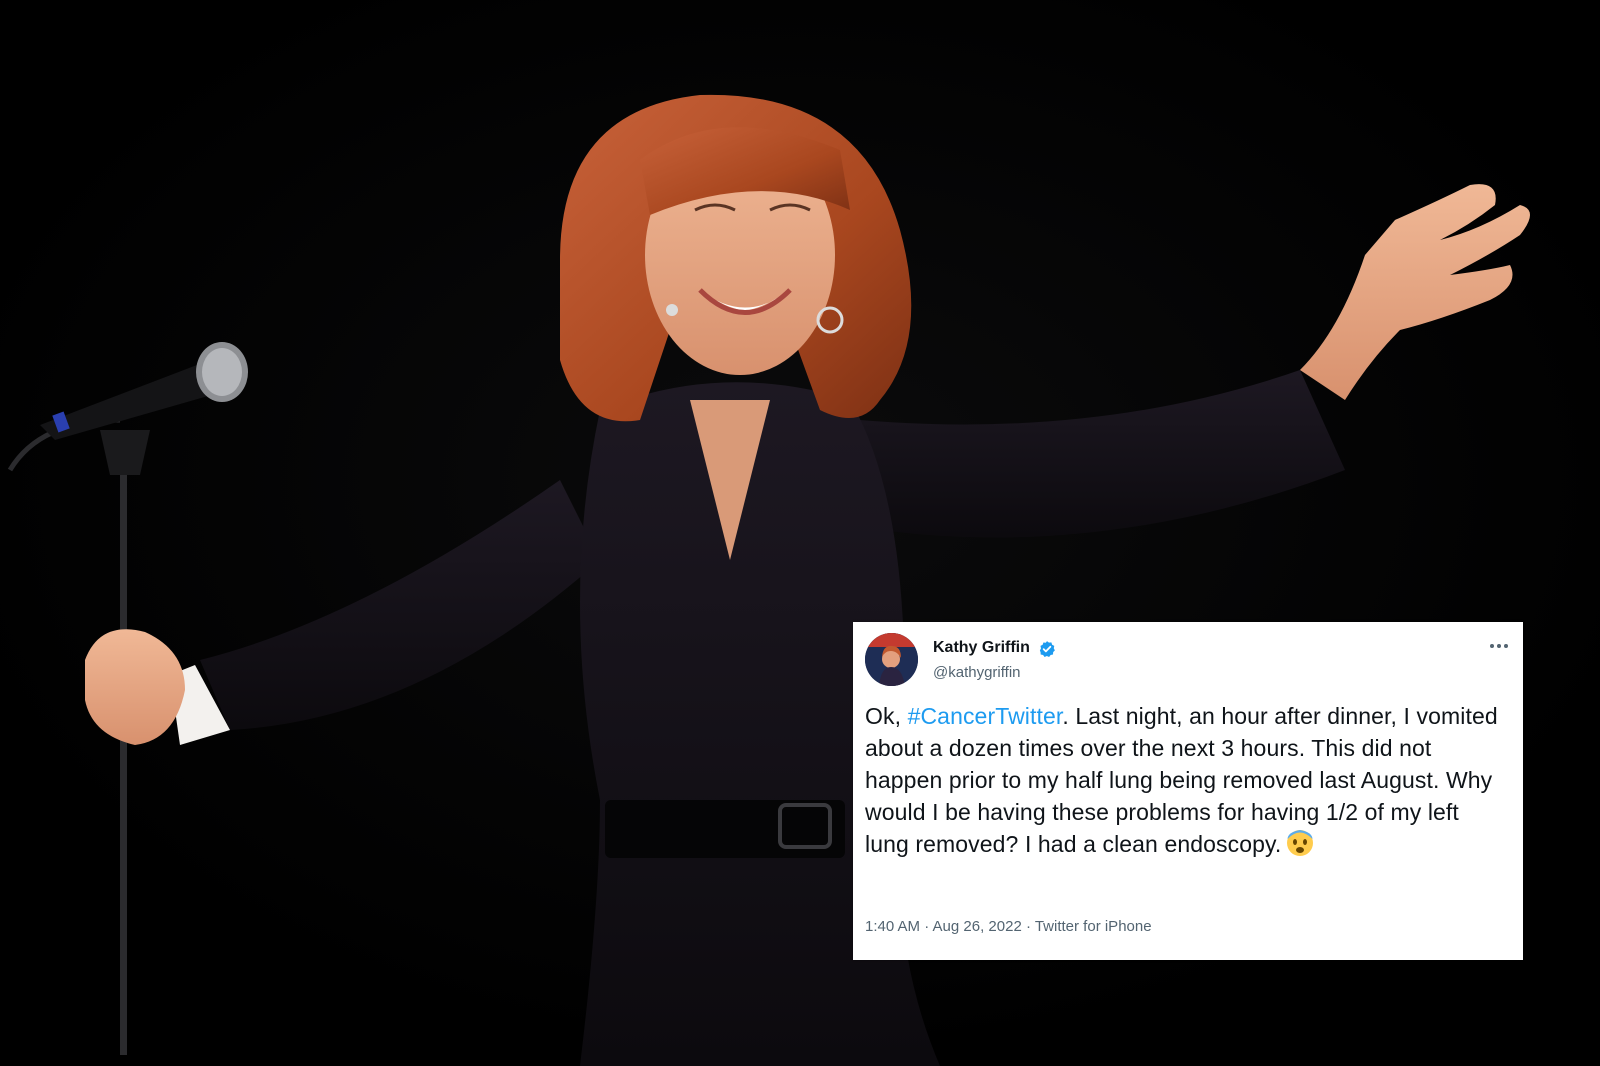 The image size is (1600, 1066). What do you see at coordinates (1300, 843) in the screenshot?
I see `fearful-face-icon` at bounding box center [1300, 843].